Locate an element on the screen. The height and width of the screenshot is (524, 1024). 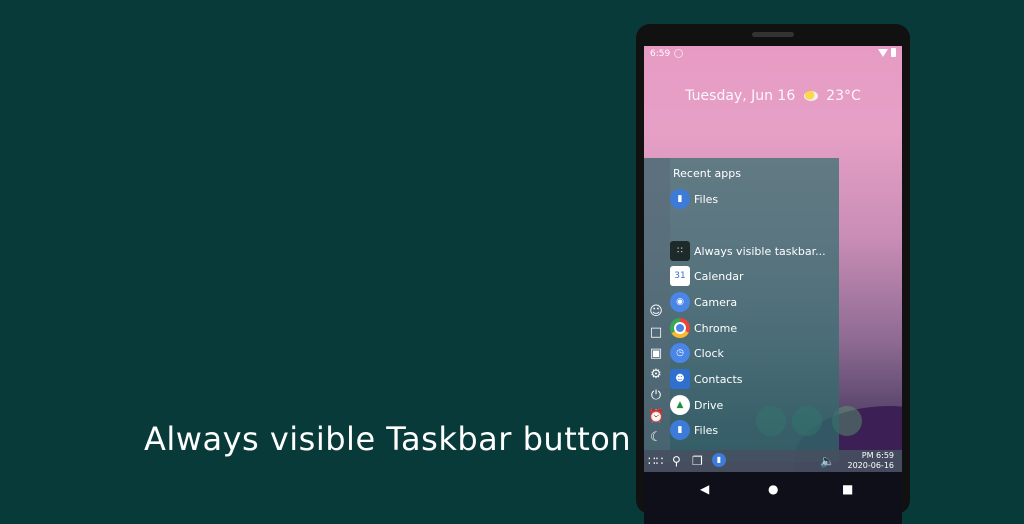
app-drive: ▲ Drive is located at coordinates (696, 405).